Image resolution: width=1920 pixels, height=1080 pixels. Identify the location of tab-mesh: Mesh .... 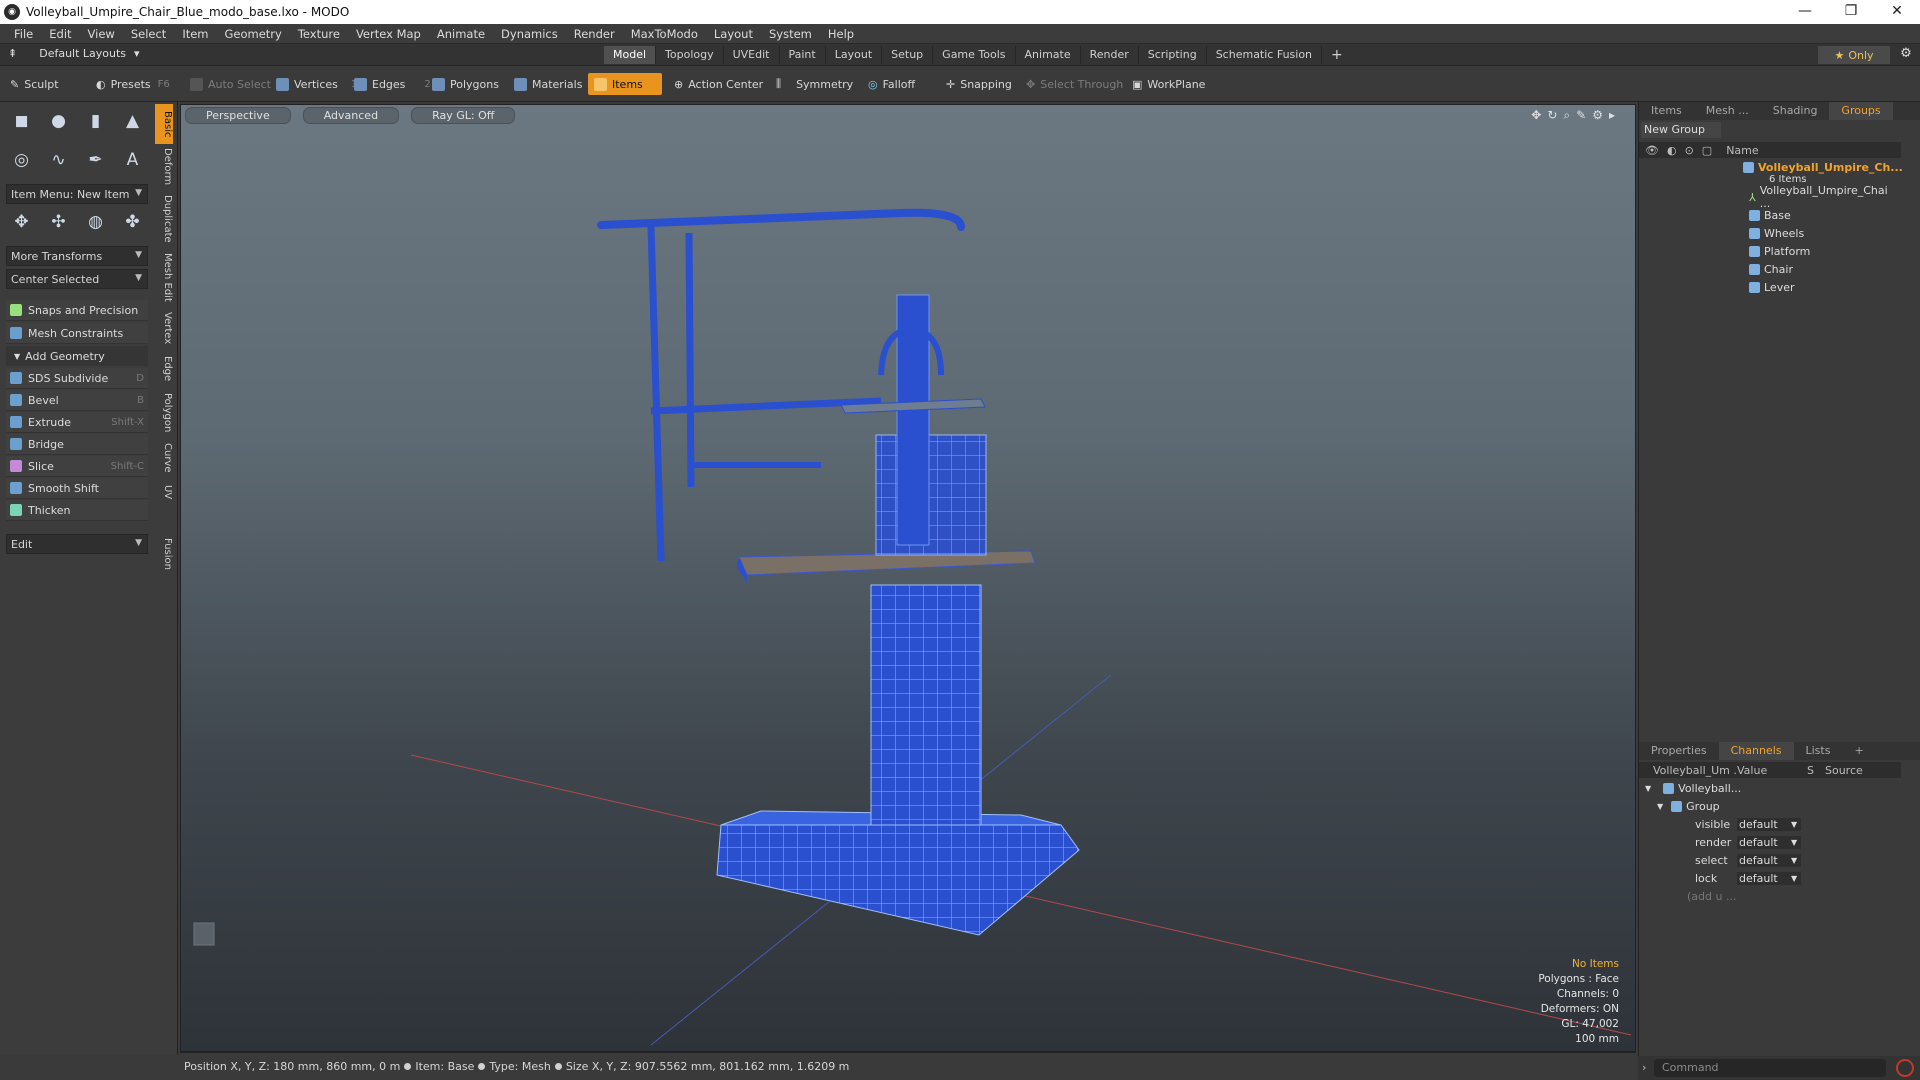
(1727, 111).